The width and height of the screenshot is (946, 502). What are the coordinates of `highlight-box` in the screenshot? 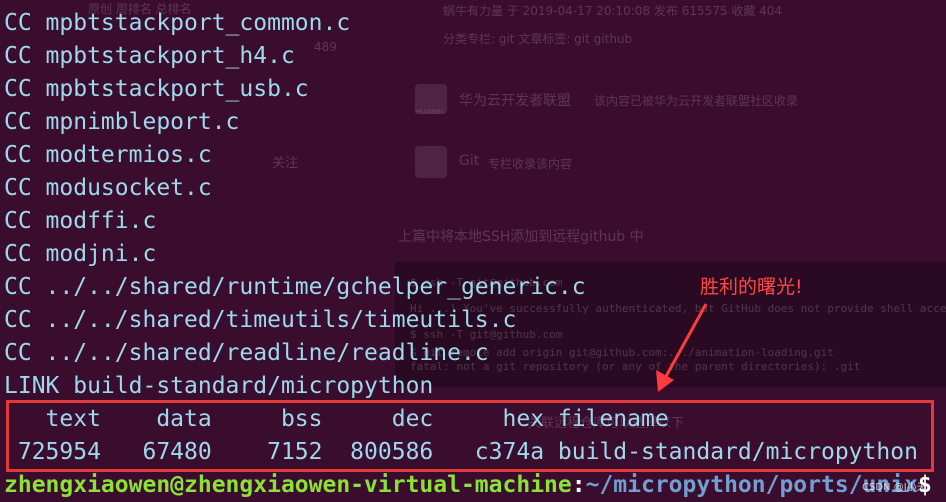 It's located at (470, 436).